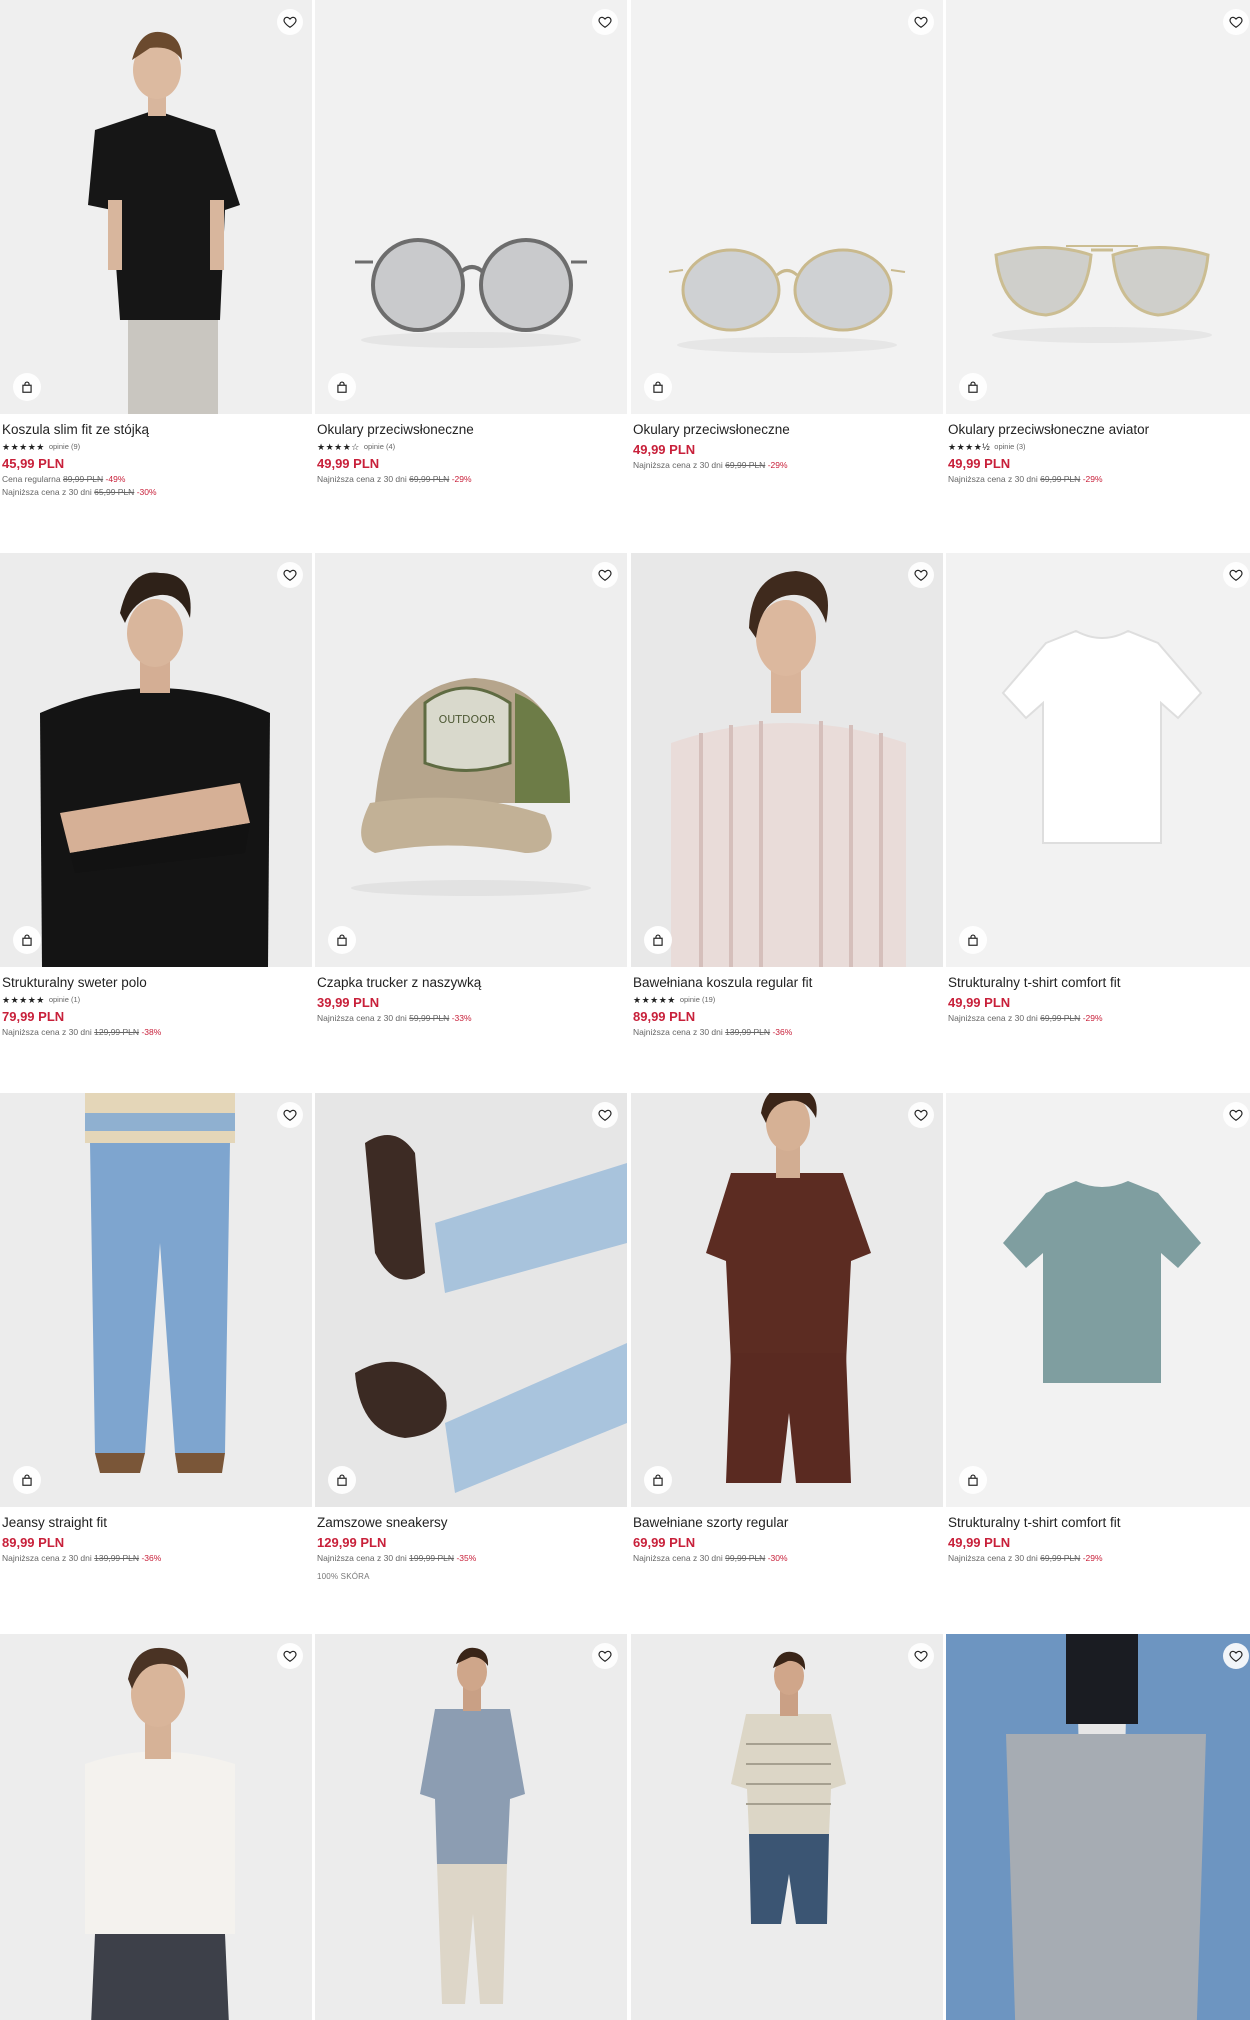 The height and width of the screenshot is (2020, 1250). Describe the element at coordinates (64, 446) in the screenshot. I see `review-count: opinie (9)` at that location.